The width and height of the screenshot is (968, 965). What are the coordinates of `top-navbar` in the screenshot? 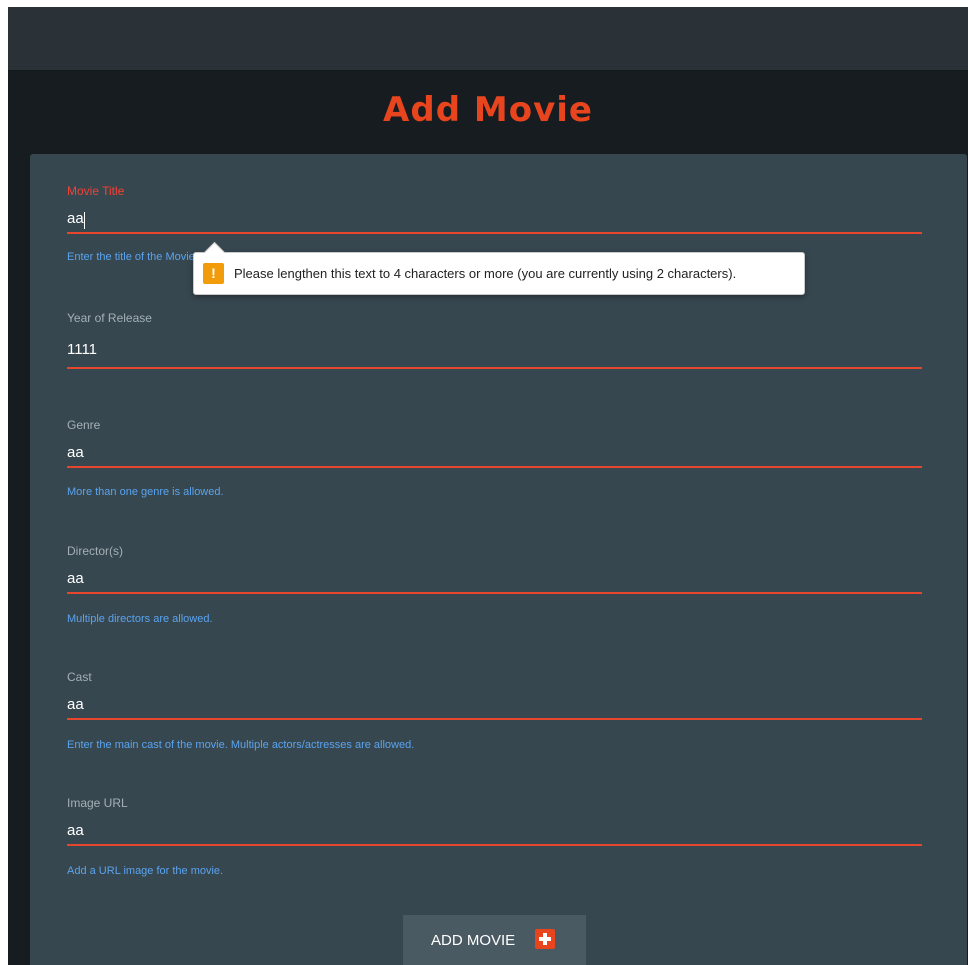 It's located at (488, 39).